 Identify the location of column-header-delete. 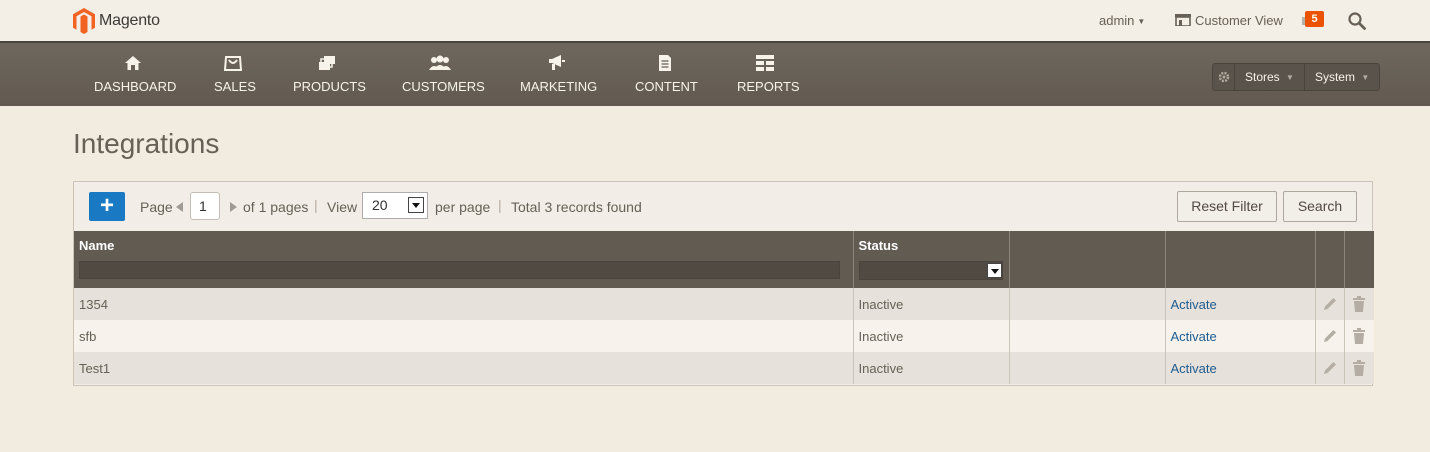
(1359, 259).